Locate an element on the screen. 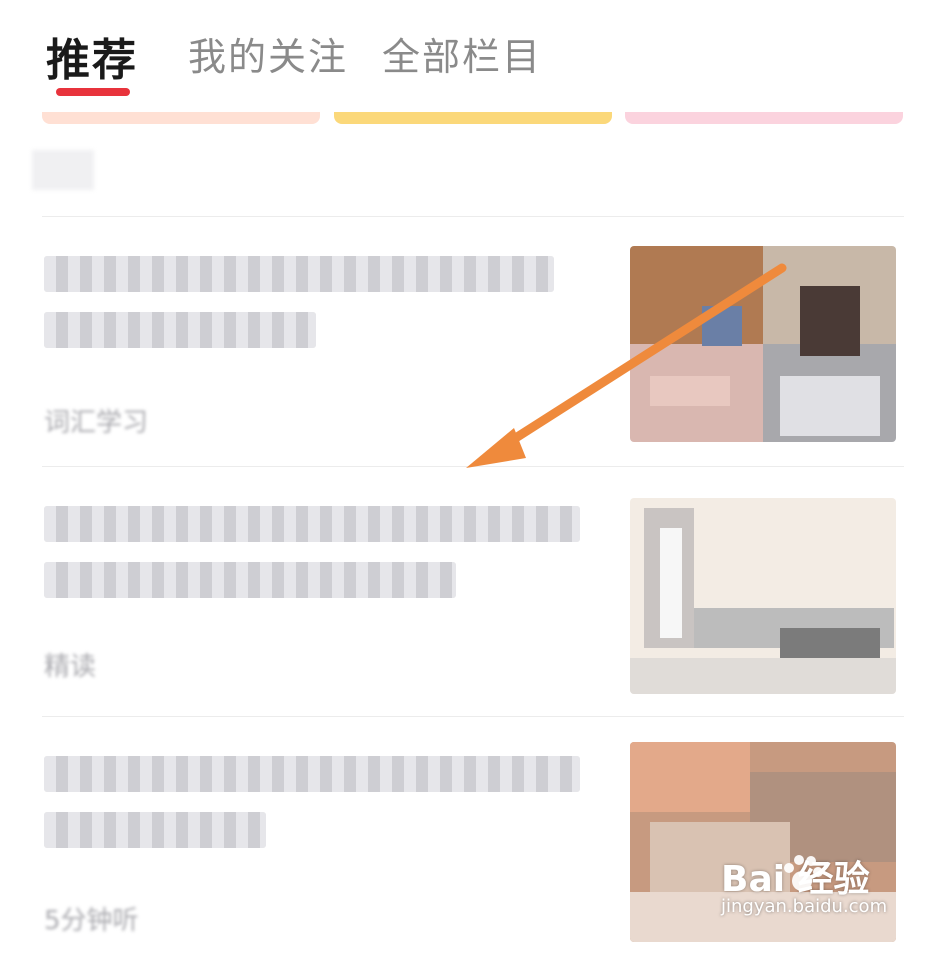 Image resolution: width=946 pixels, height=960 pixels. baidu-watermark: Bai 经验 jingyan.baidu.com is located at coordinates (808, 890).